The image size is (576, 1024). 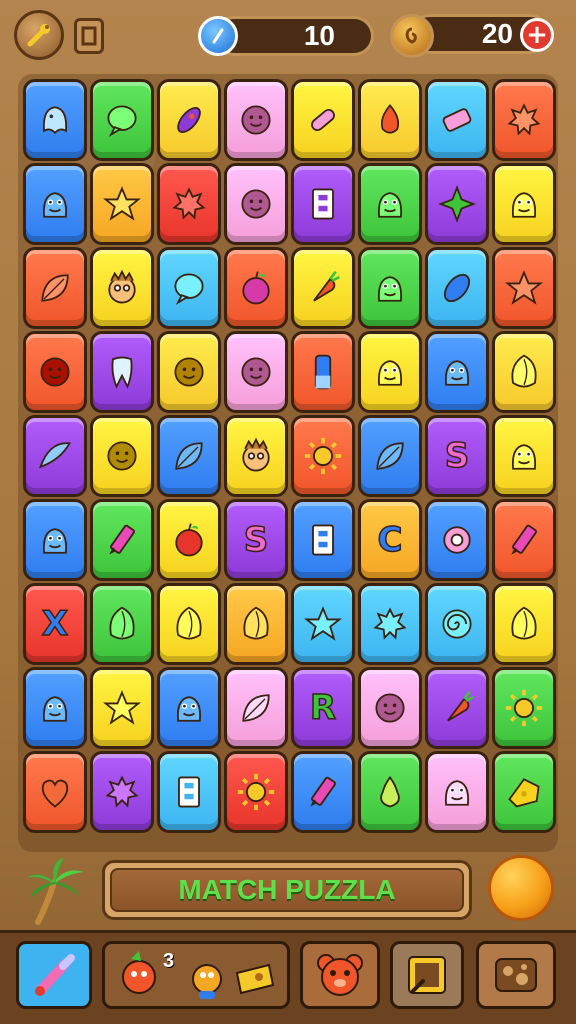 I want to click on board-tile: R, so click(x=323, y=708).